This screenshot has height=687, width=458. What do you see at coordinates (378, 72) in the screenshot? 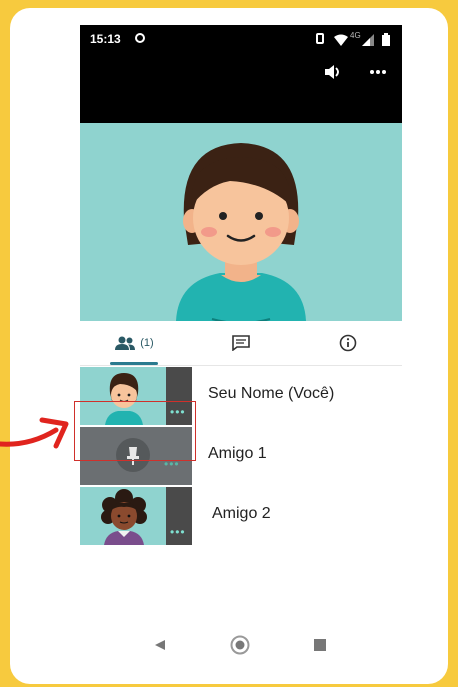
I see `more-horizontal-icon` at bounding box center [378, 72].